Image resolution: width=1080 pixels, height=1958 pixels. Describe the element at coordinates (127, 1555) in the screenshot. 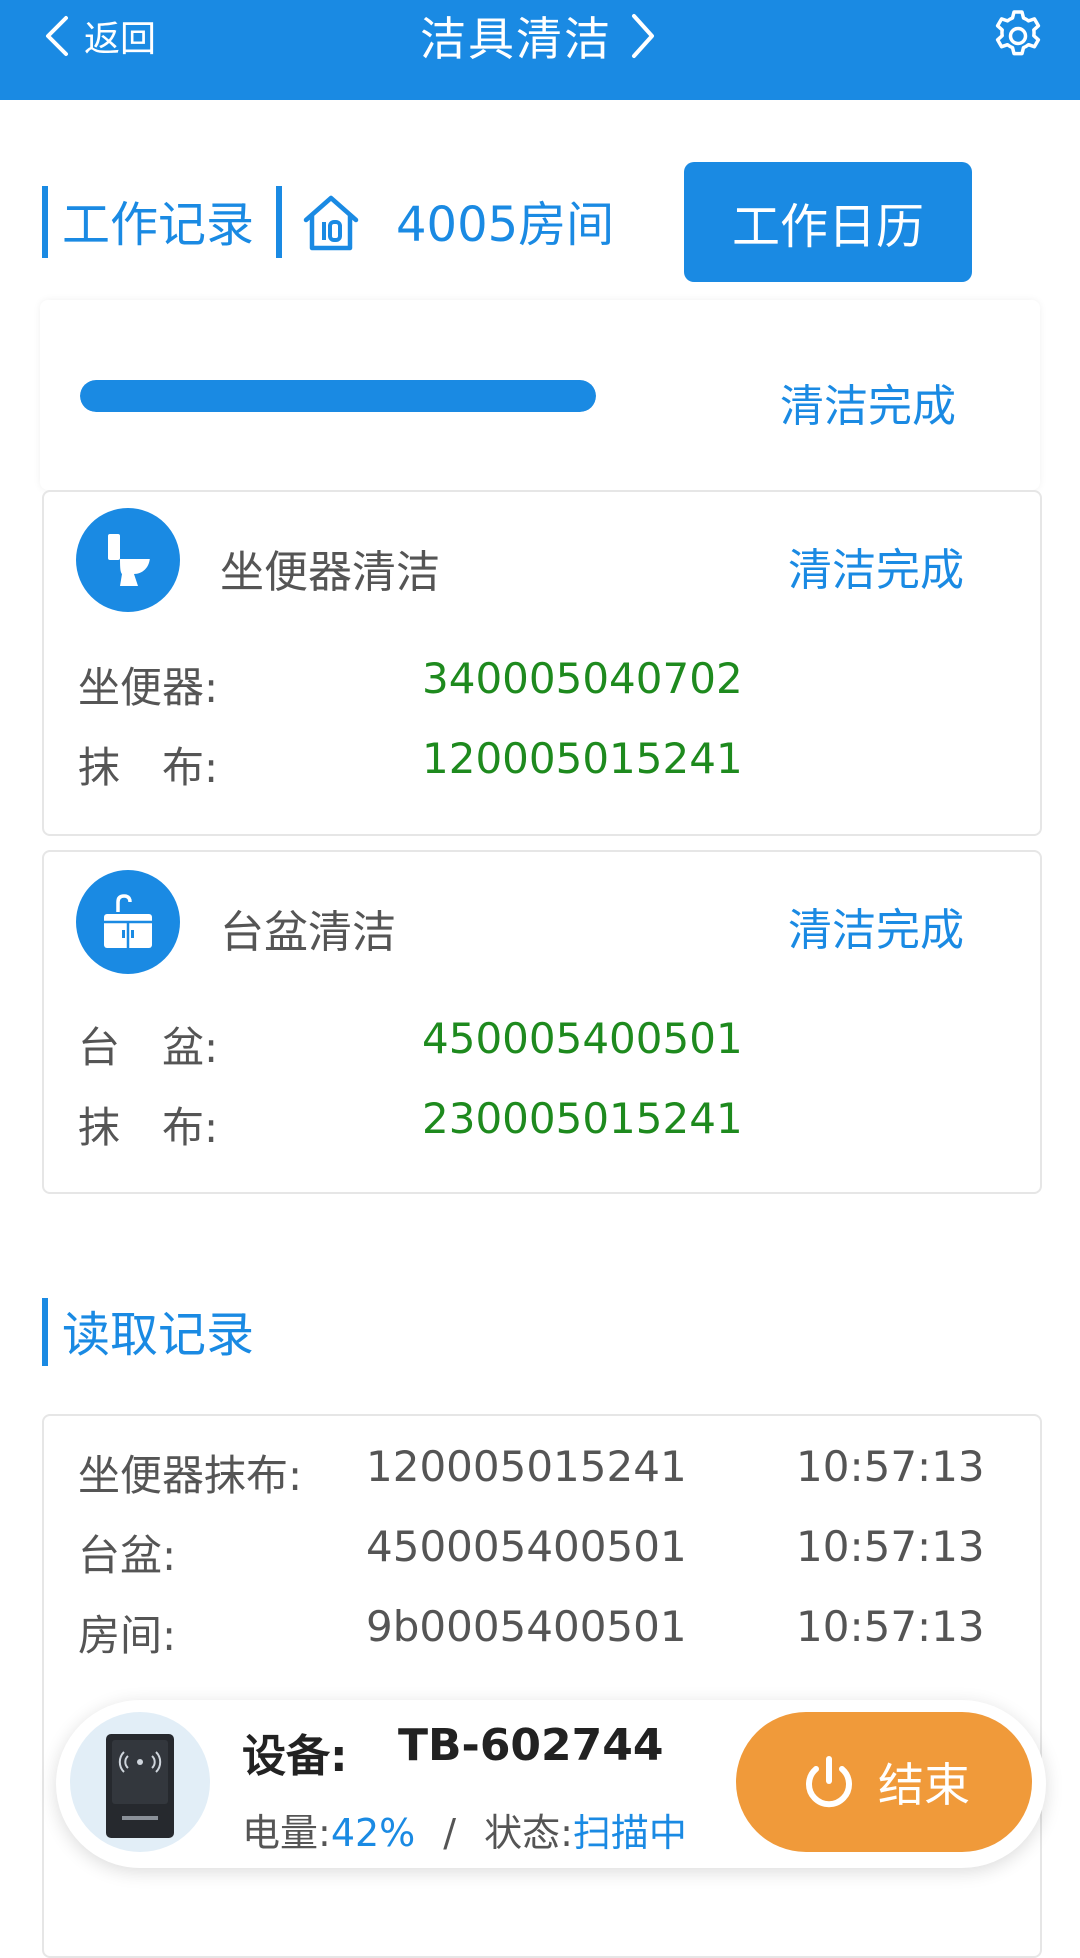

I see `record-label: 台盆:` at that location.